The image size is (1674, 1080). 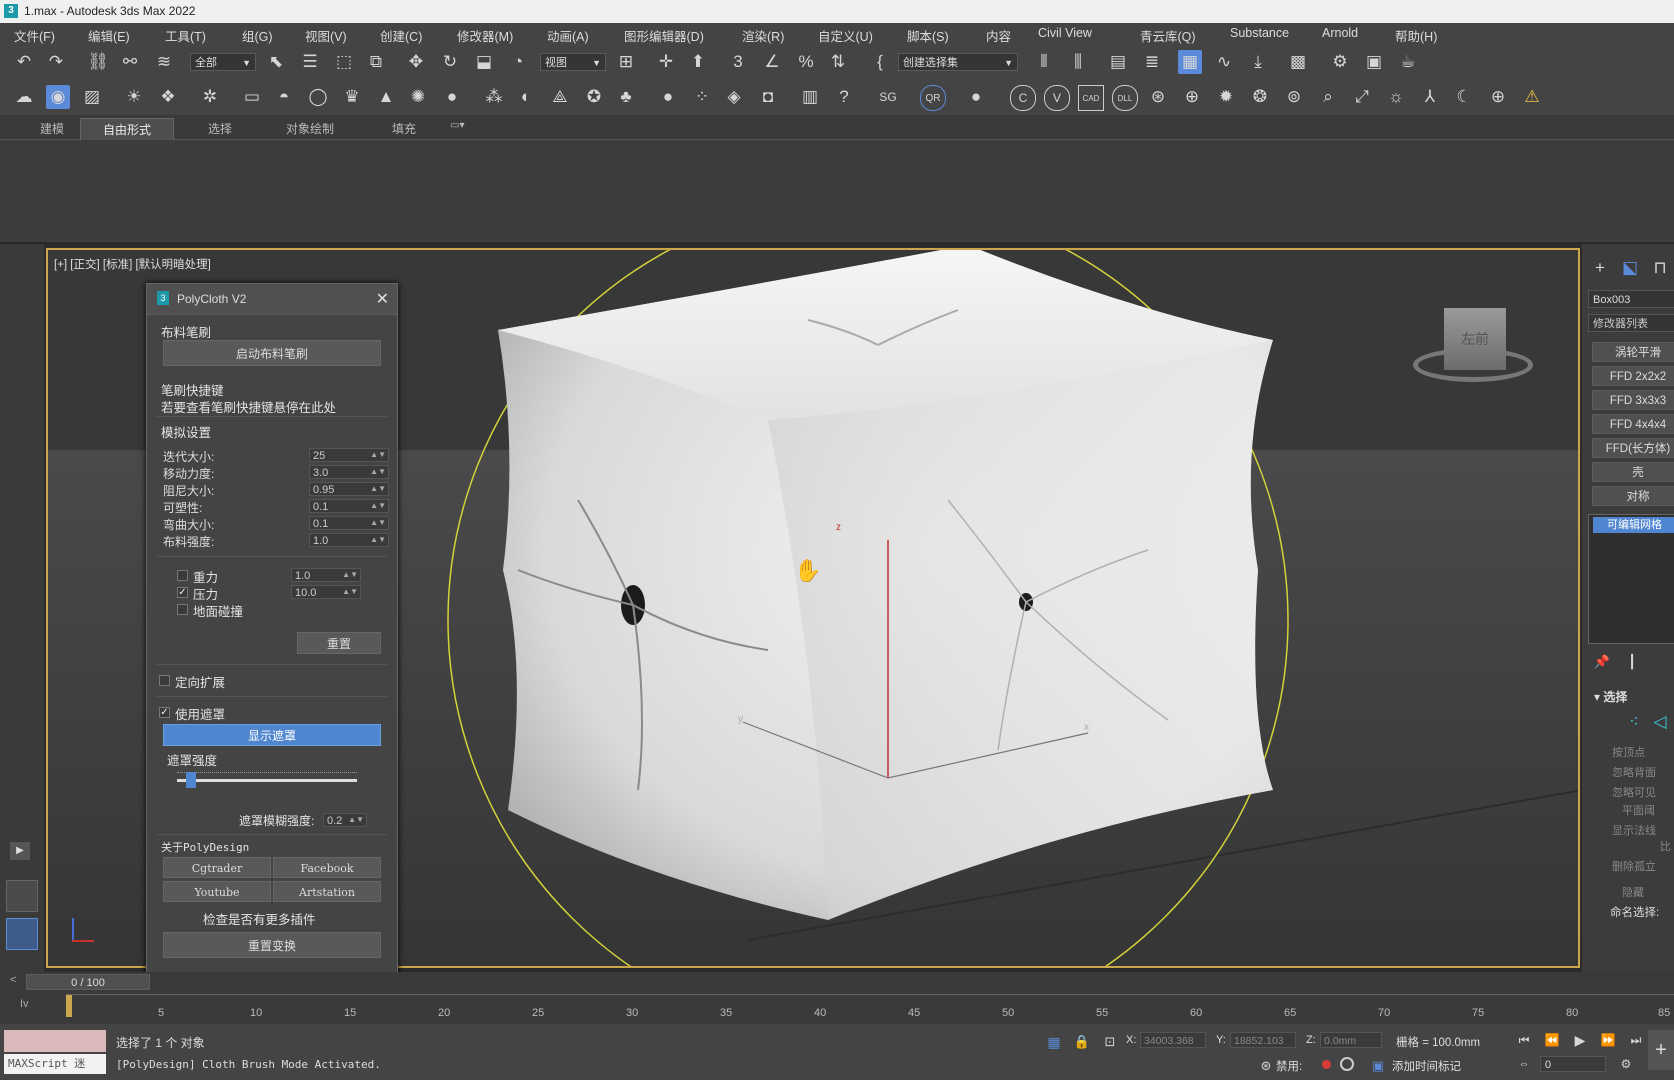 What do you see at coordinates (1396, 97) in the screenshot?
I see `bulb-icon: ☼` at bounding box center [1396, 97].